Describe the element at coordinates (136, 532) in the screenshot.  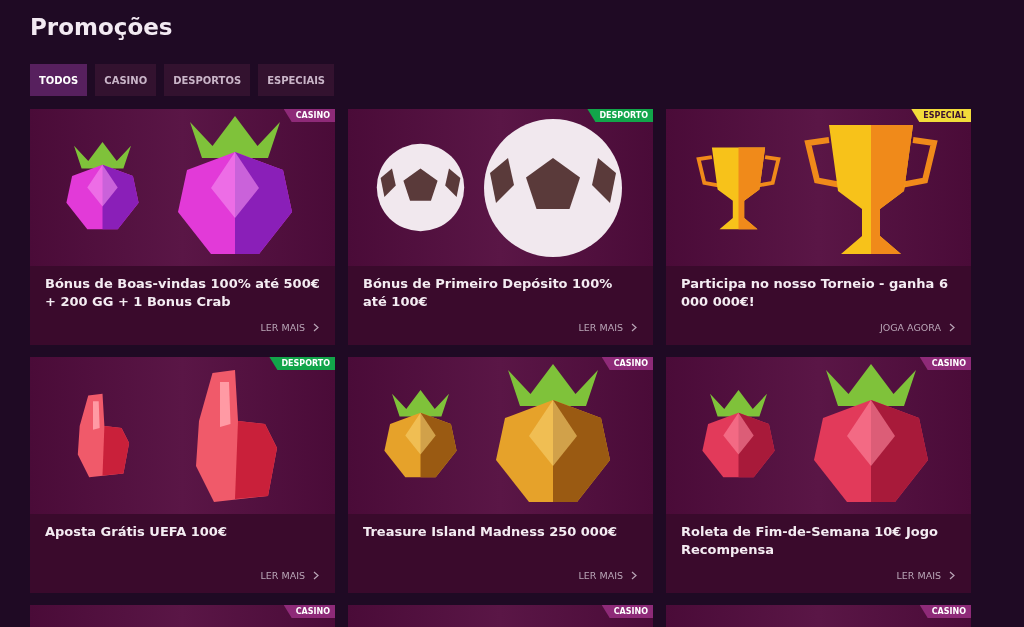
I see `promo-title: Aposta Grátis UEFA 100€` at that location.